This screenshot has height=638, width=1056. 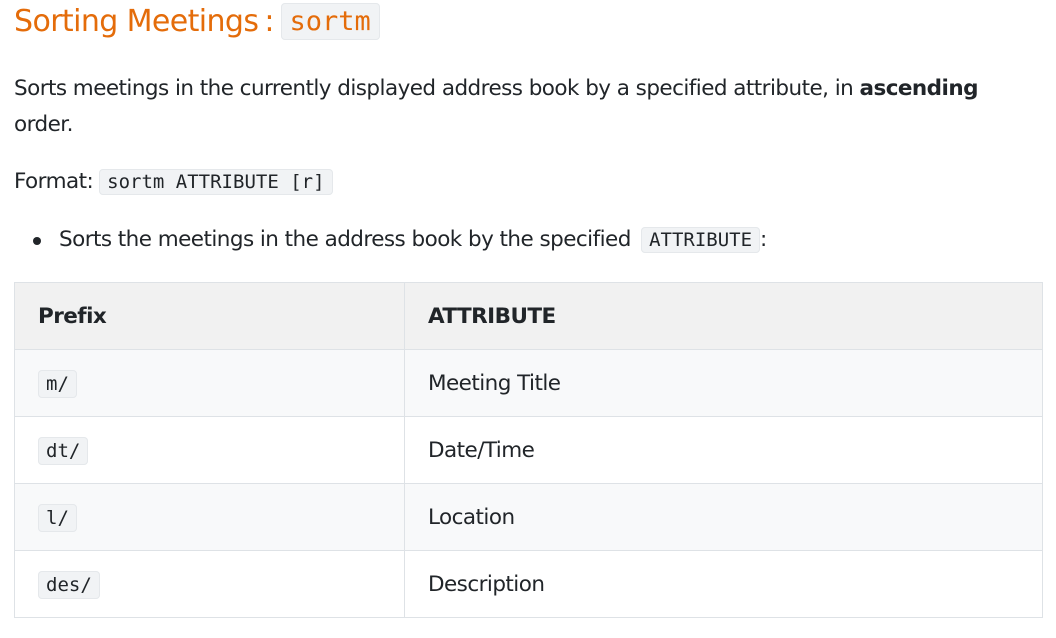 What do you see at coordinates (723, 383) in the screenshot?
I see `attribute-cell: Meeting Title` at bounding box center [723, 383].